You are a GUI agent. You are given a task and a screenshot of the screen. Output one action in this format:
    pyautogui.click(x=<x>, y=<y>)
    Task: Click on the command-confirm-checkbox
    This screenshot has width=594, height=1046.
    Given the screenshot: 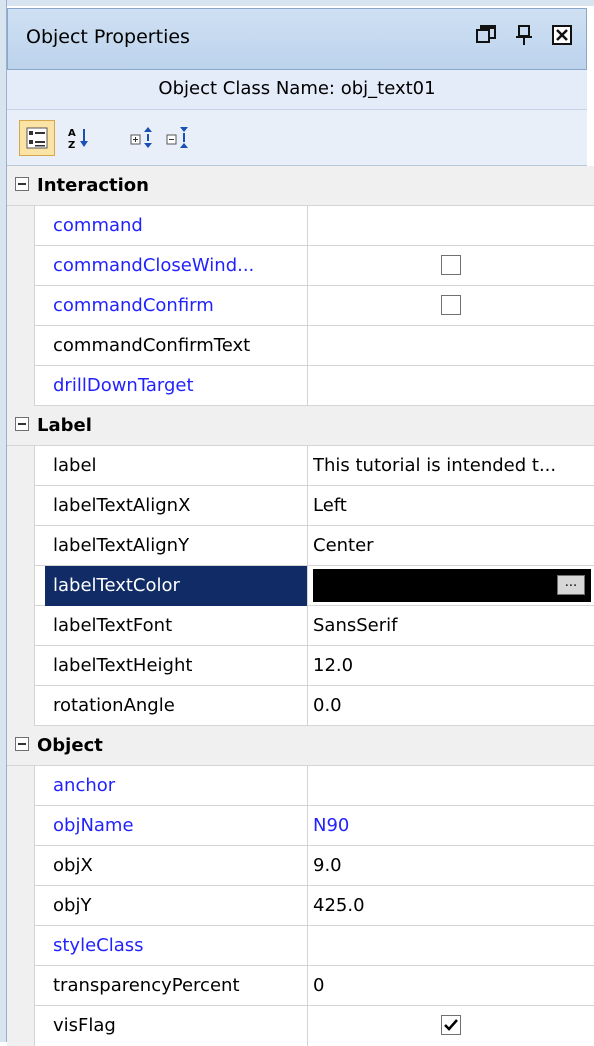 What is the action you would take?
    pyautogui.click(x=451, y=305)
    